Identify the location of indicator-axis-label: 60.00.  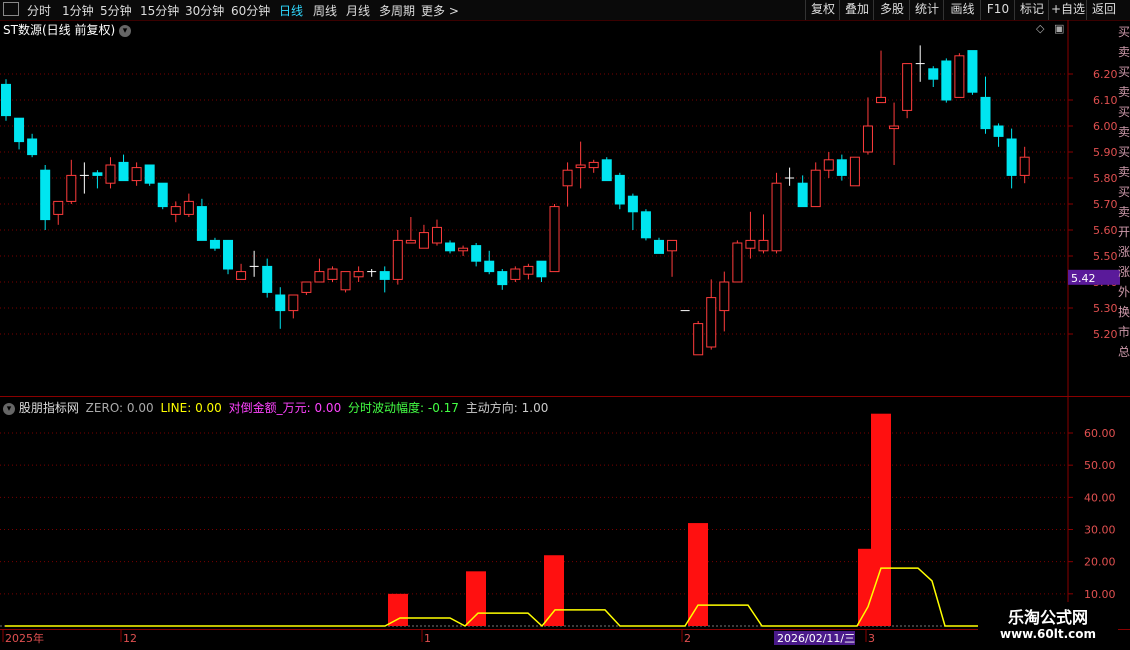
(1100, 433).